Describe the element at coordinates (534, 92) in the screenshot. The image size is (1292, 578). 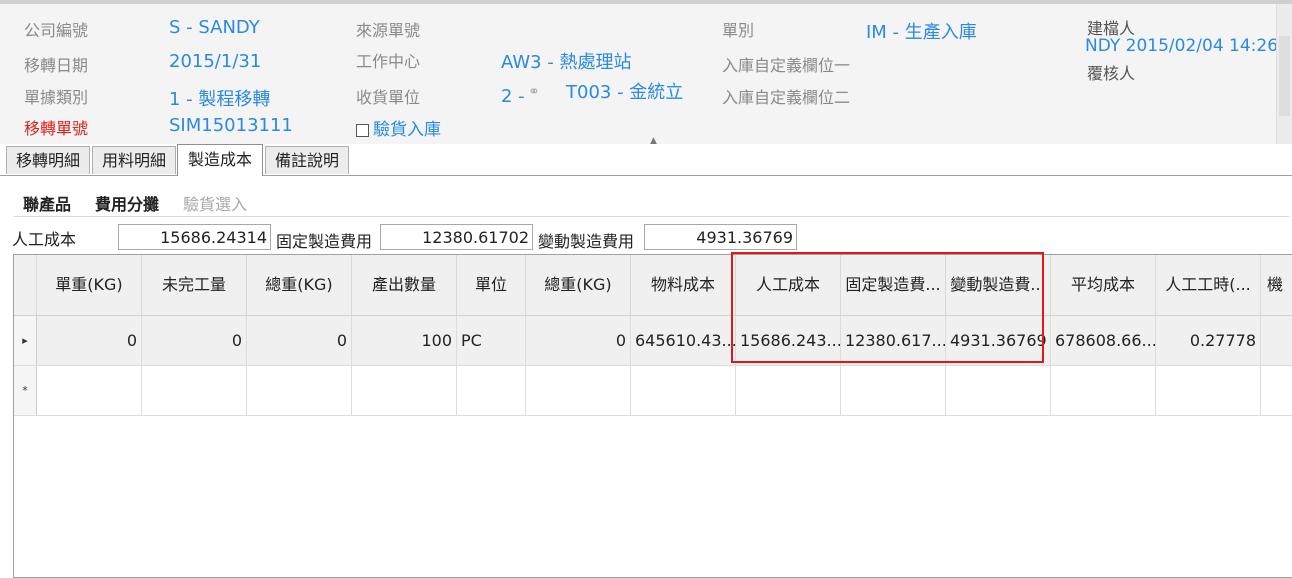
I see `link-icon: ⚭` at that location.